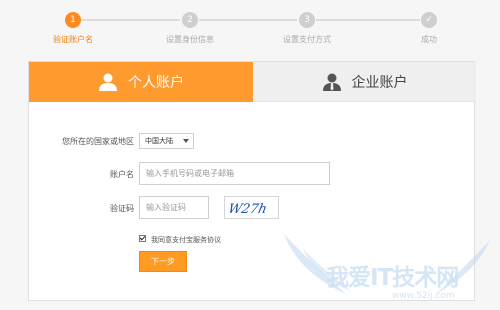  I want to click on region-label: 您所在的国家或地区, so click(98, 141).